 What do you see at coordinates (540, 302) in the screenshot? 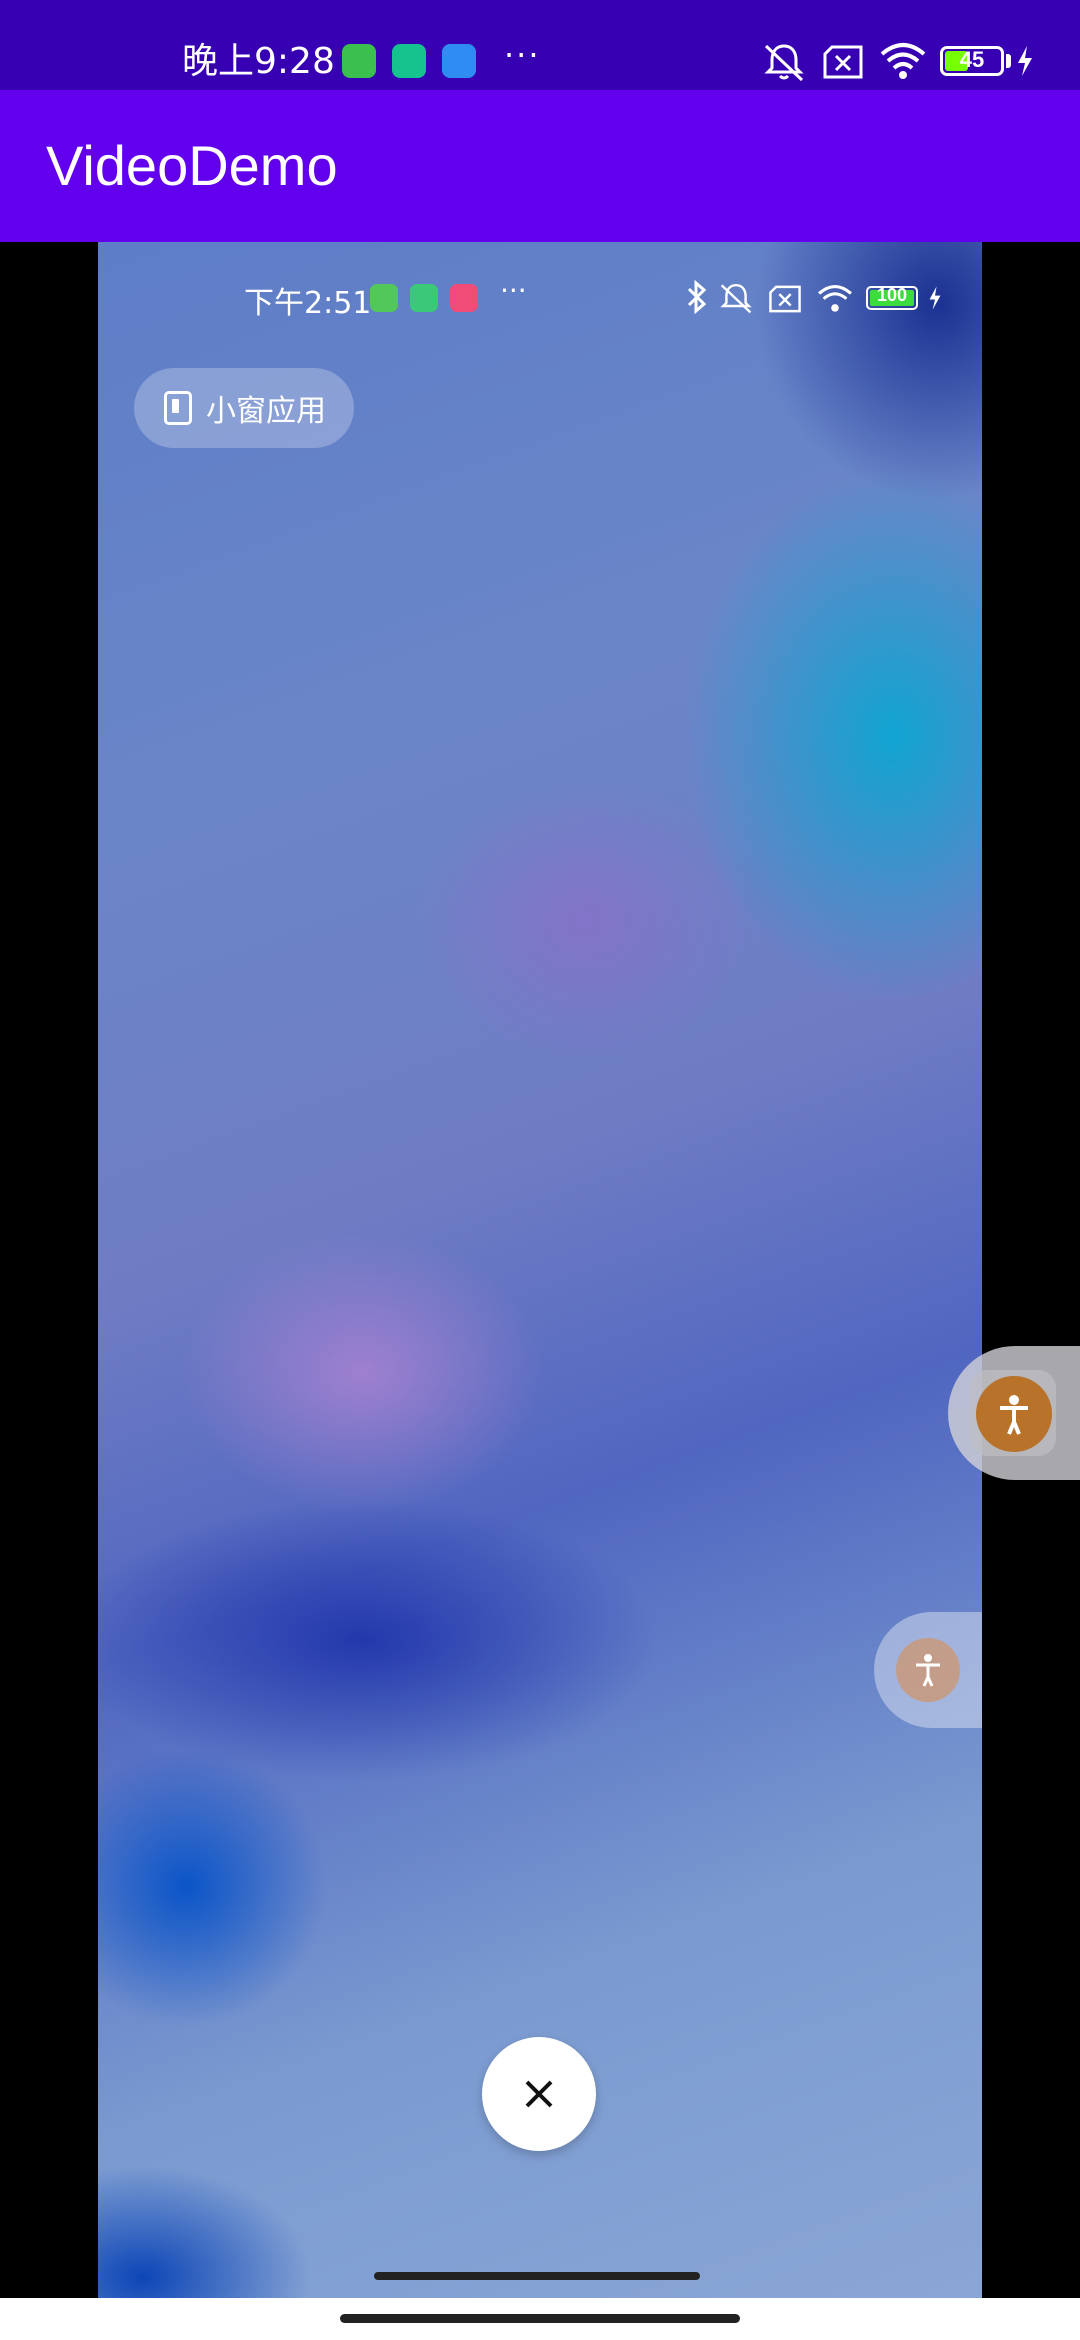
I see `video-status-bar: 下午2:51 ··· 100` at bounding box center [540, 302].